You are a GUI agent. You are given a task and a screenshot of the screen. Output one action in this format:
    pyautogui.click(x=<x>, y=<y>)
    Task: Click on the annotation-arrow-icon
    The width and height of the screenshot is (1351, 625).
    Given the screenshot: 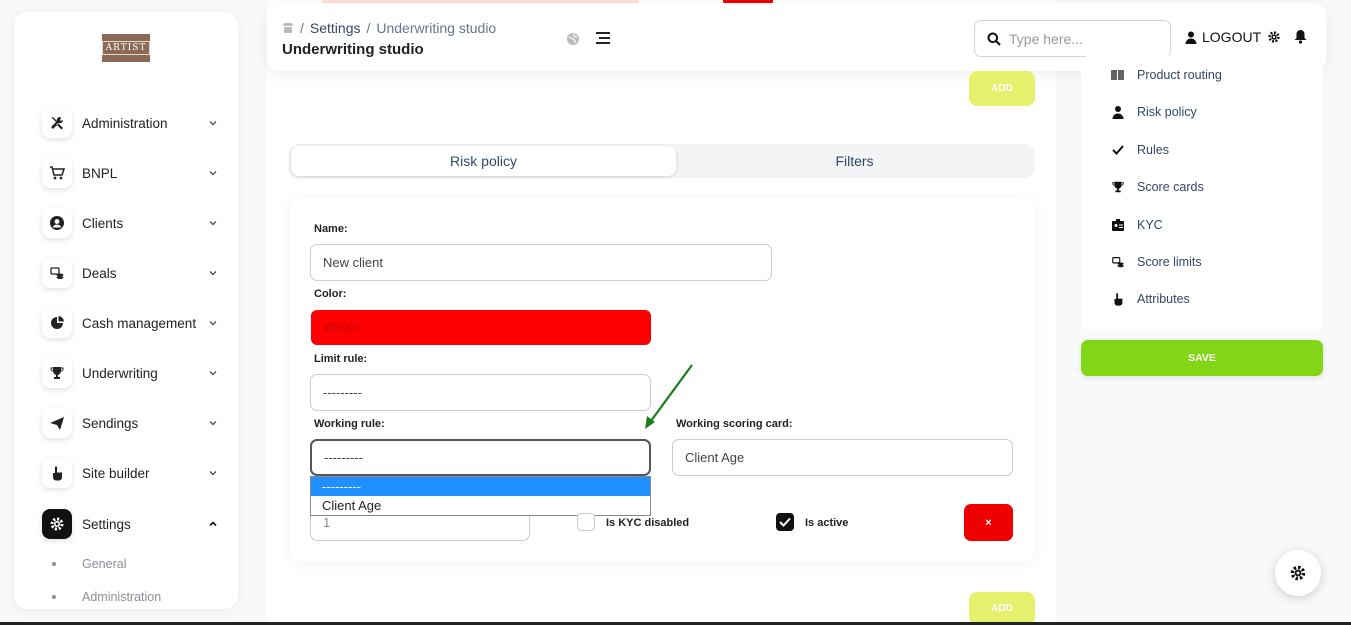 What is the action you would take?
    pyautogui.click(x=669, y=396)
    